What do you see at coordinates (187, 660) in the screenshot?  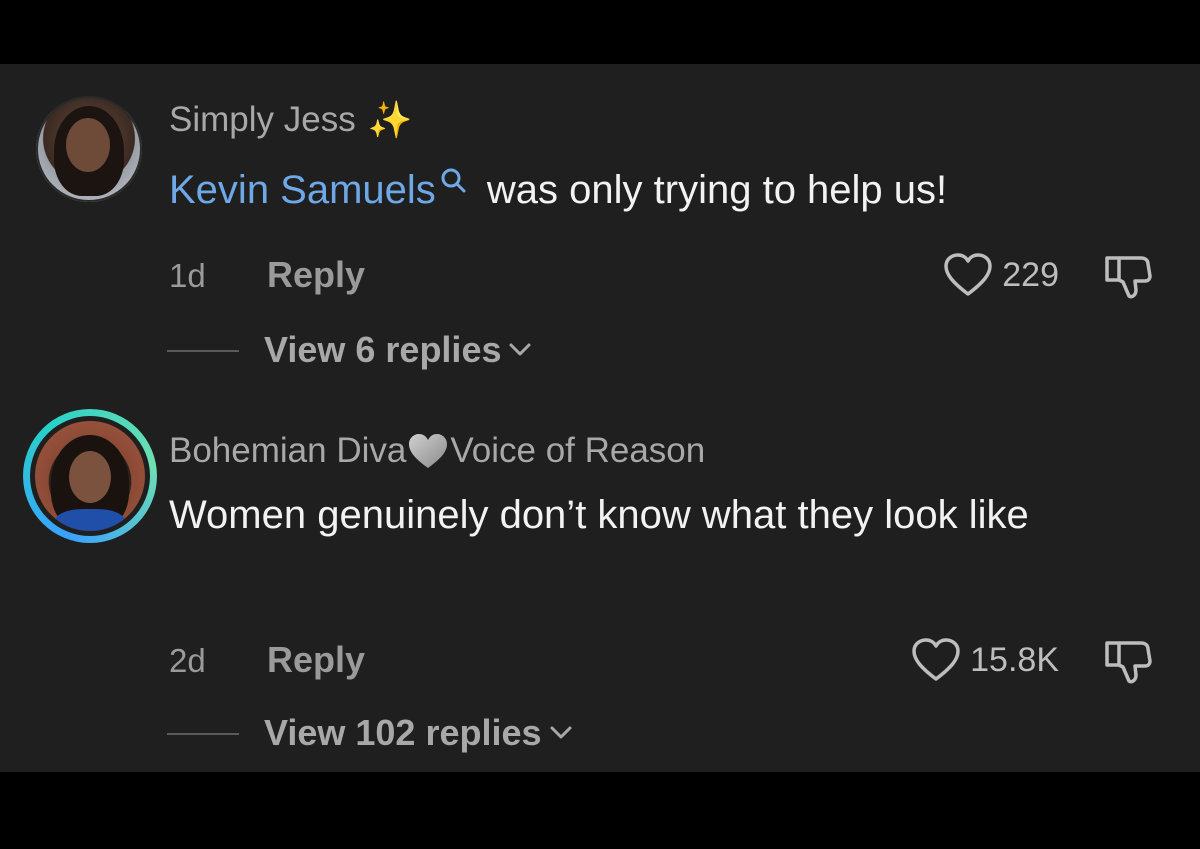 I see `comment-timestamp: 2d` at bounding box center [187, 660].